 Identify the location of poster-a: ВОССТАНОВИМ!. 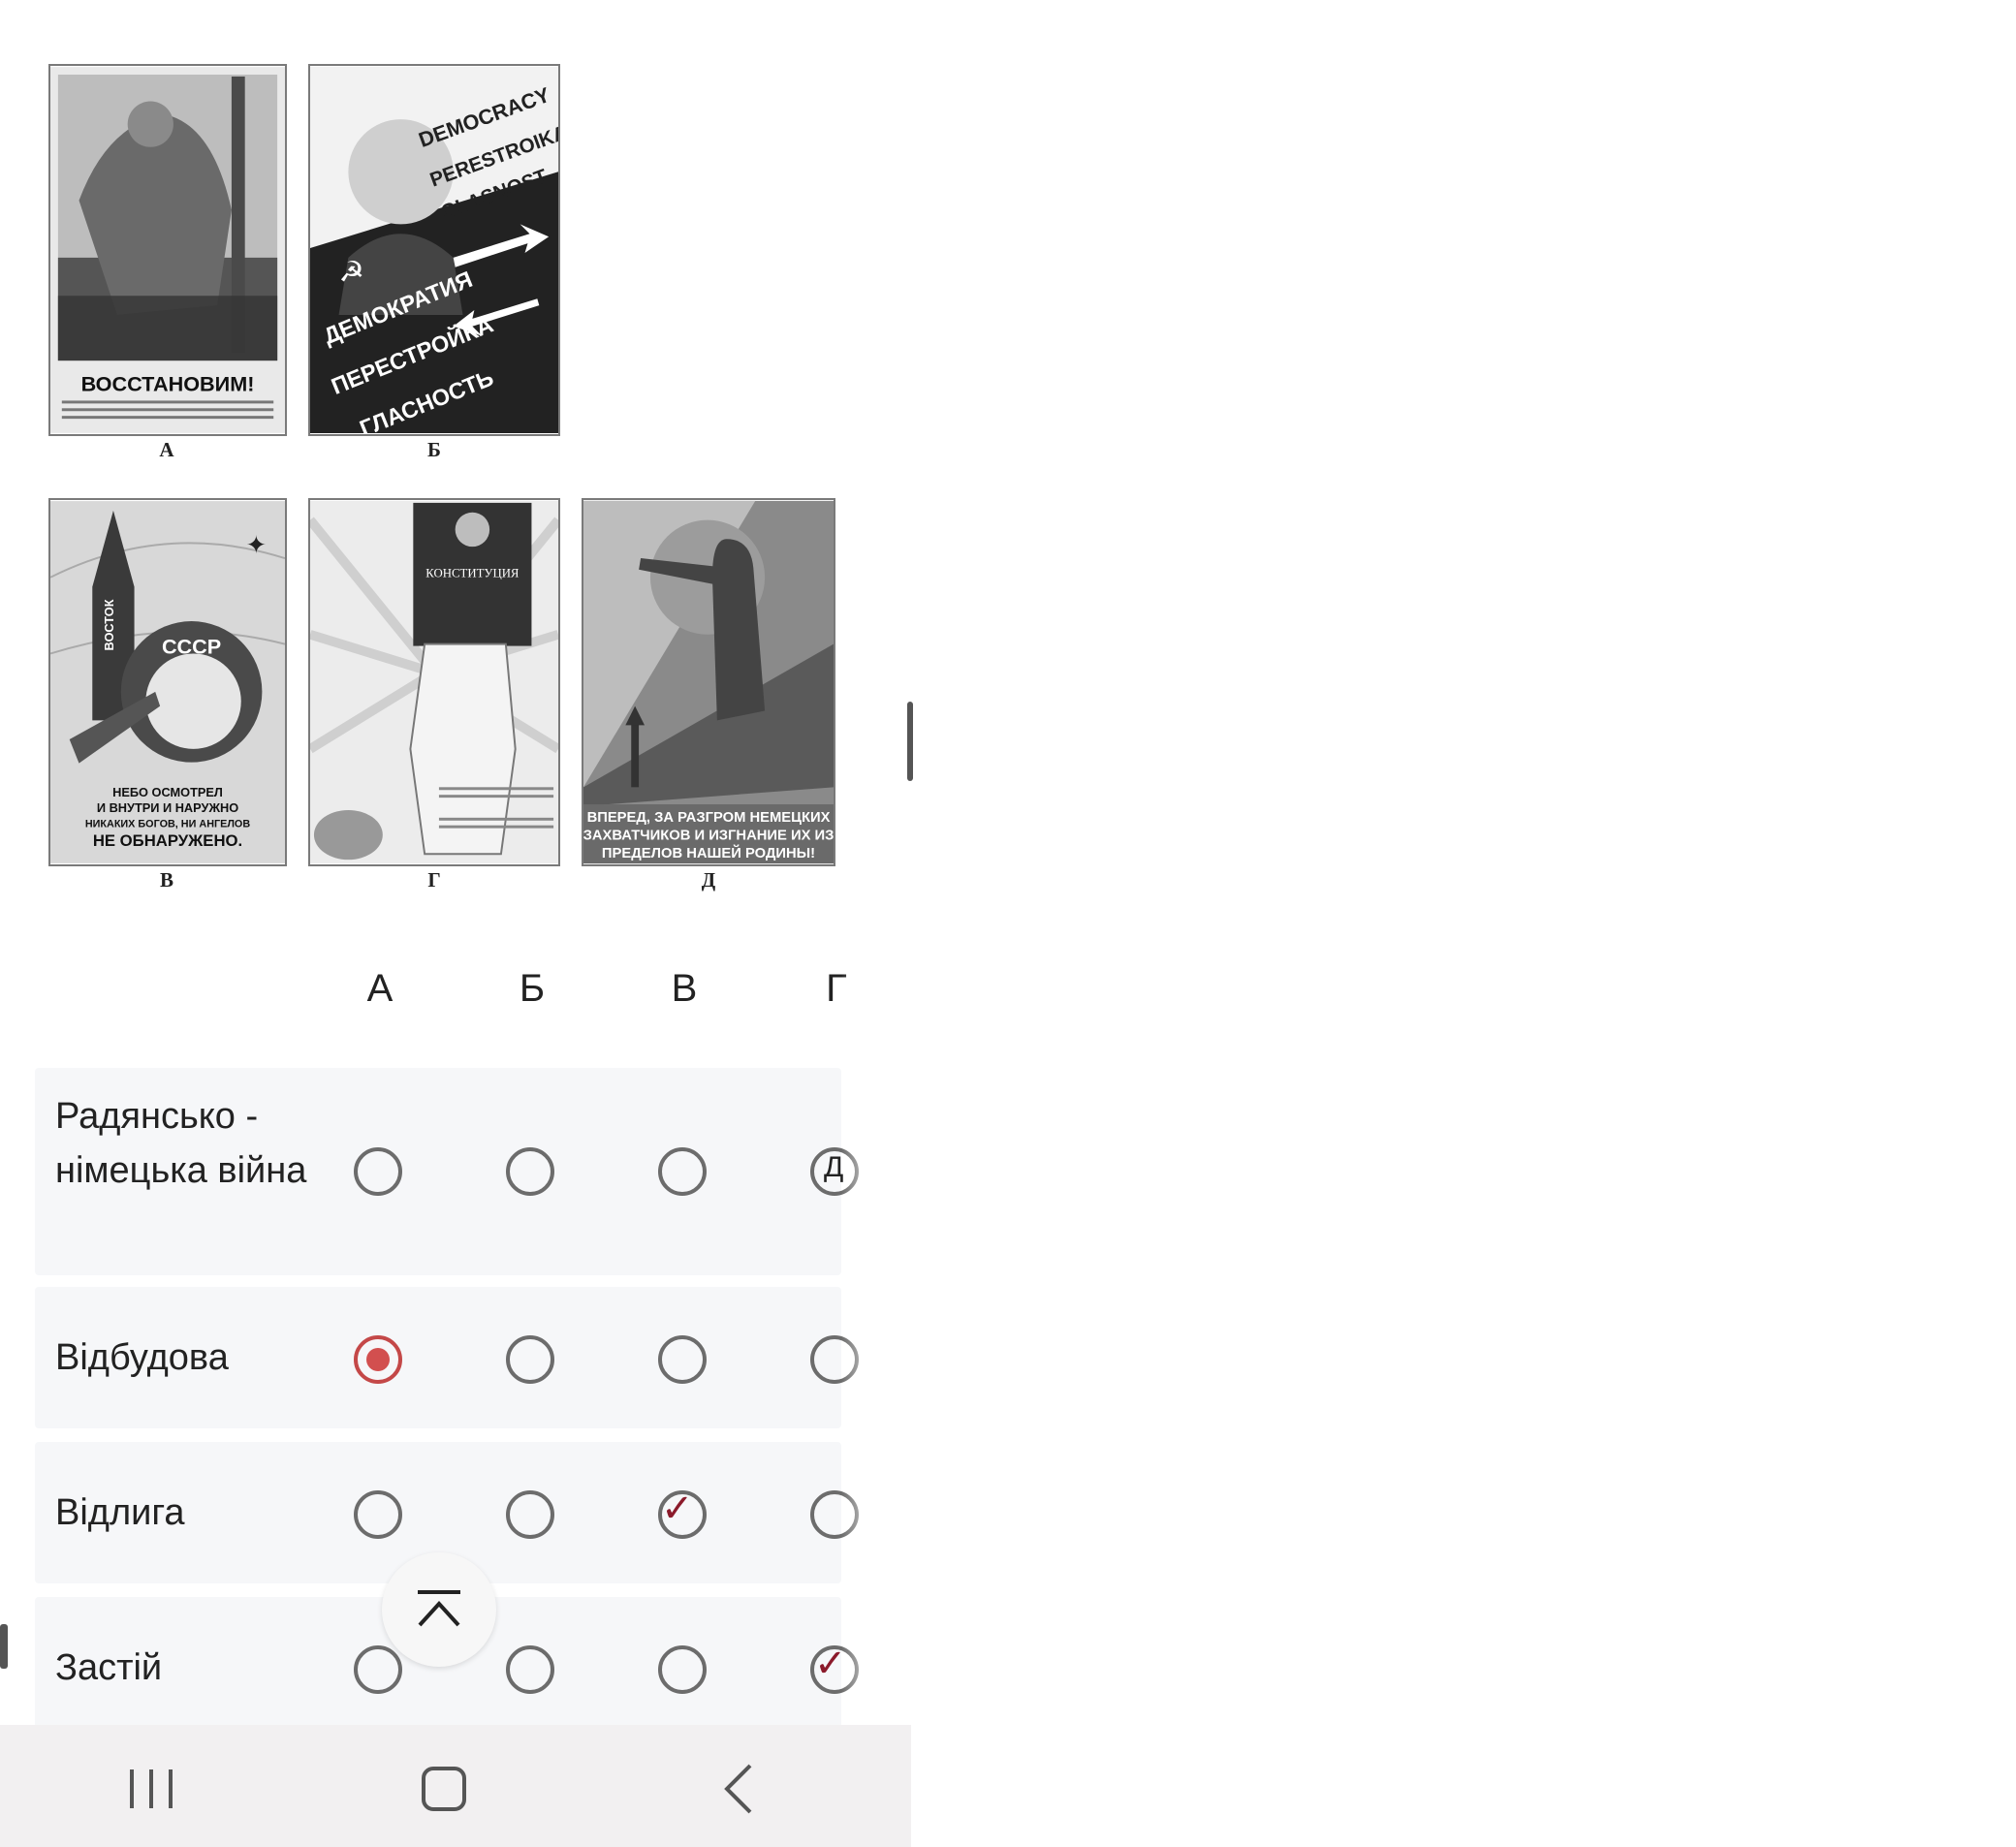
(167, 250).